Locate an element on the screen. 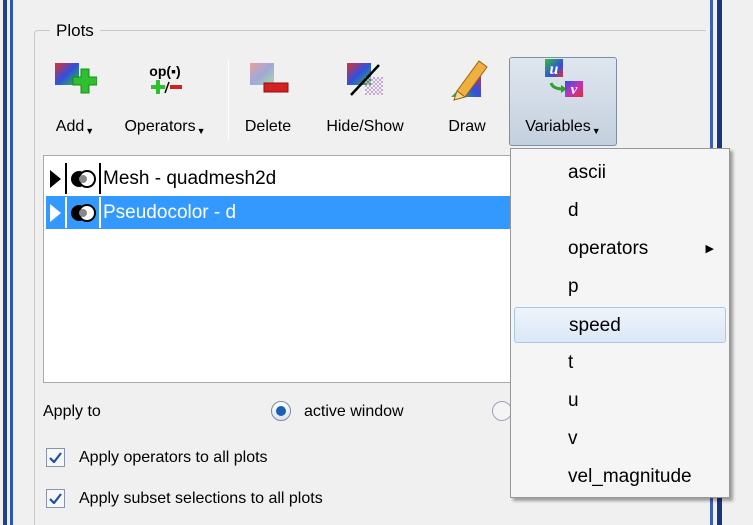 Image resolution: width=753 pixels, height=525 pixels. svg-text: u is located at coordinates (554, 69).